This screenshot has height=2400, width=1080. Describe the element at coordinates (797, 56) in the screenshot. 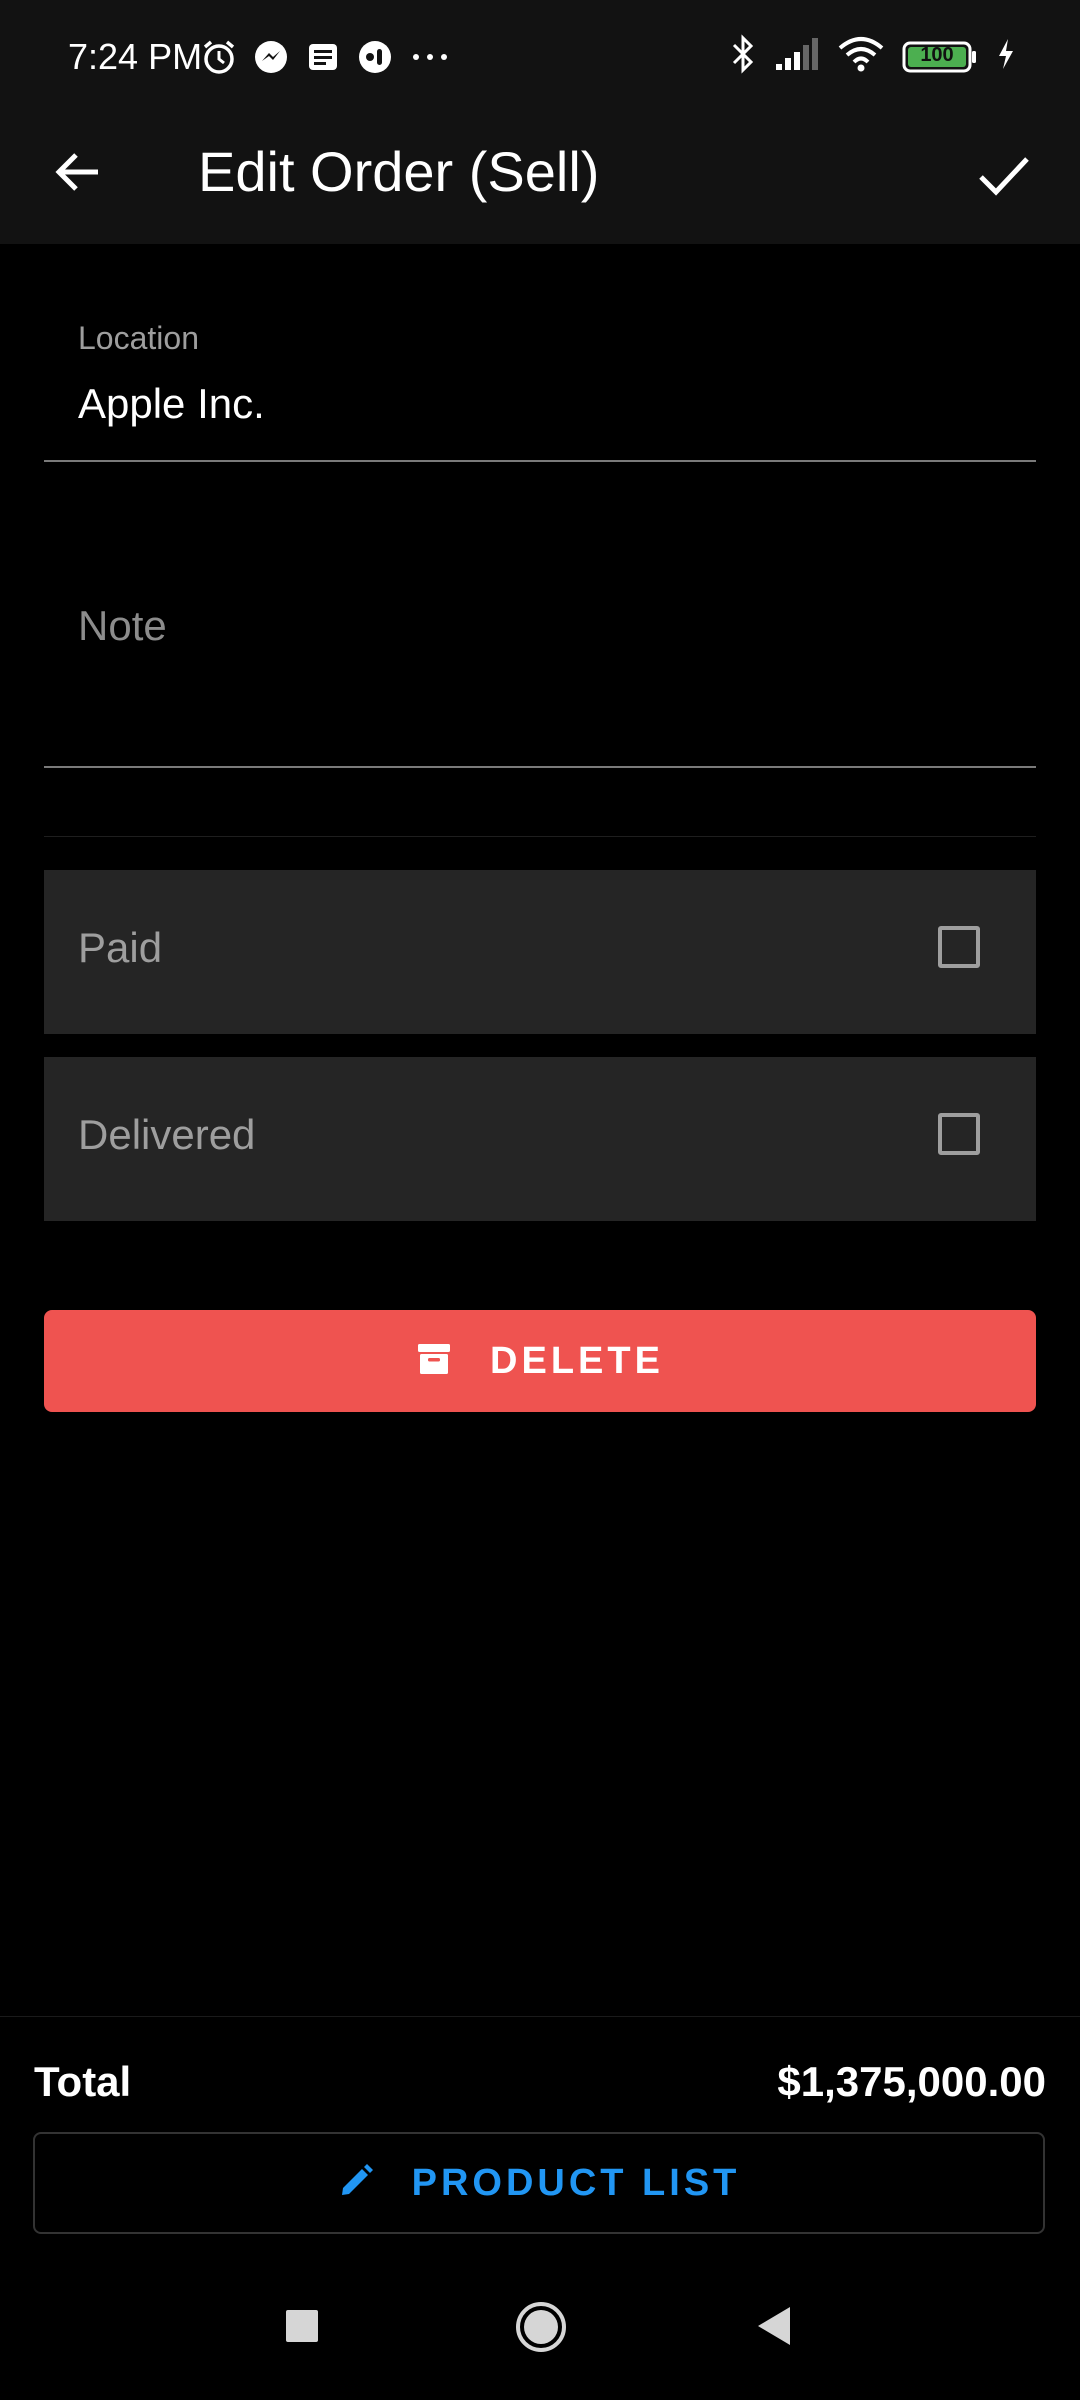

I see `signal-icon` at that location.